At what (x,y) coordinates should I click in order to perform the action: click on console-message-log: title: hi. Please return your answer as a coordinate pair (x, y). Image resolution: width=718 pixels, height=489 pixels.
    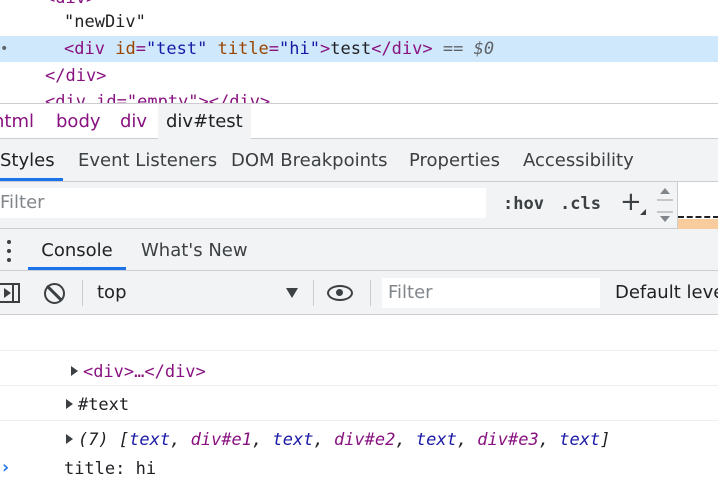
    Looking at the image, I should click on (359, 450).